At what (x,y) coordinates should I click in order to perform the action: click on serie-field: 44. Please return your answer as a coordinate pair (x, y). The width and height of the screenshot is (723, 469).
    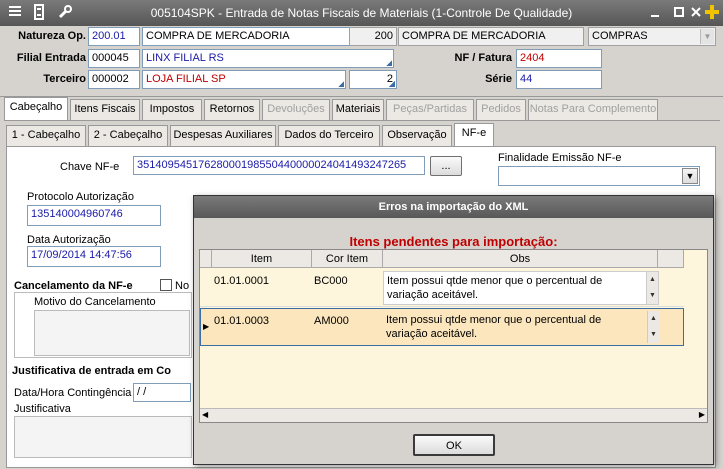
    Looking at the image, I should click on (559, 79).